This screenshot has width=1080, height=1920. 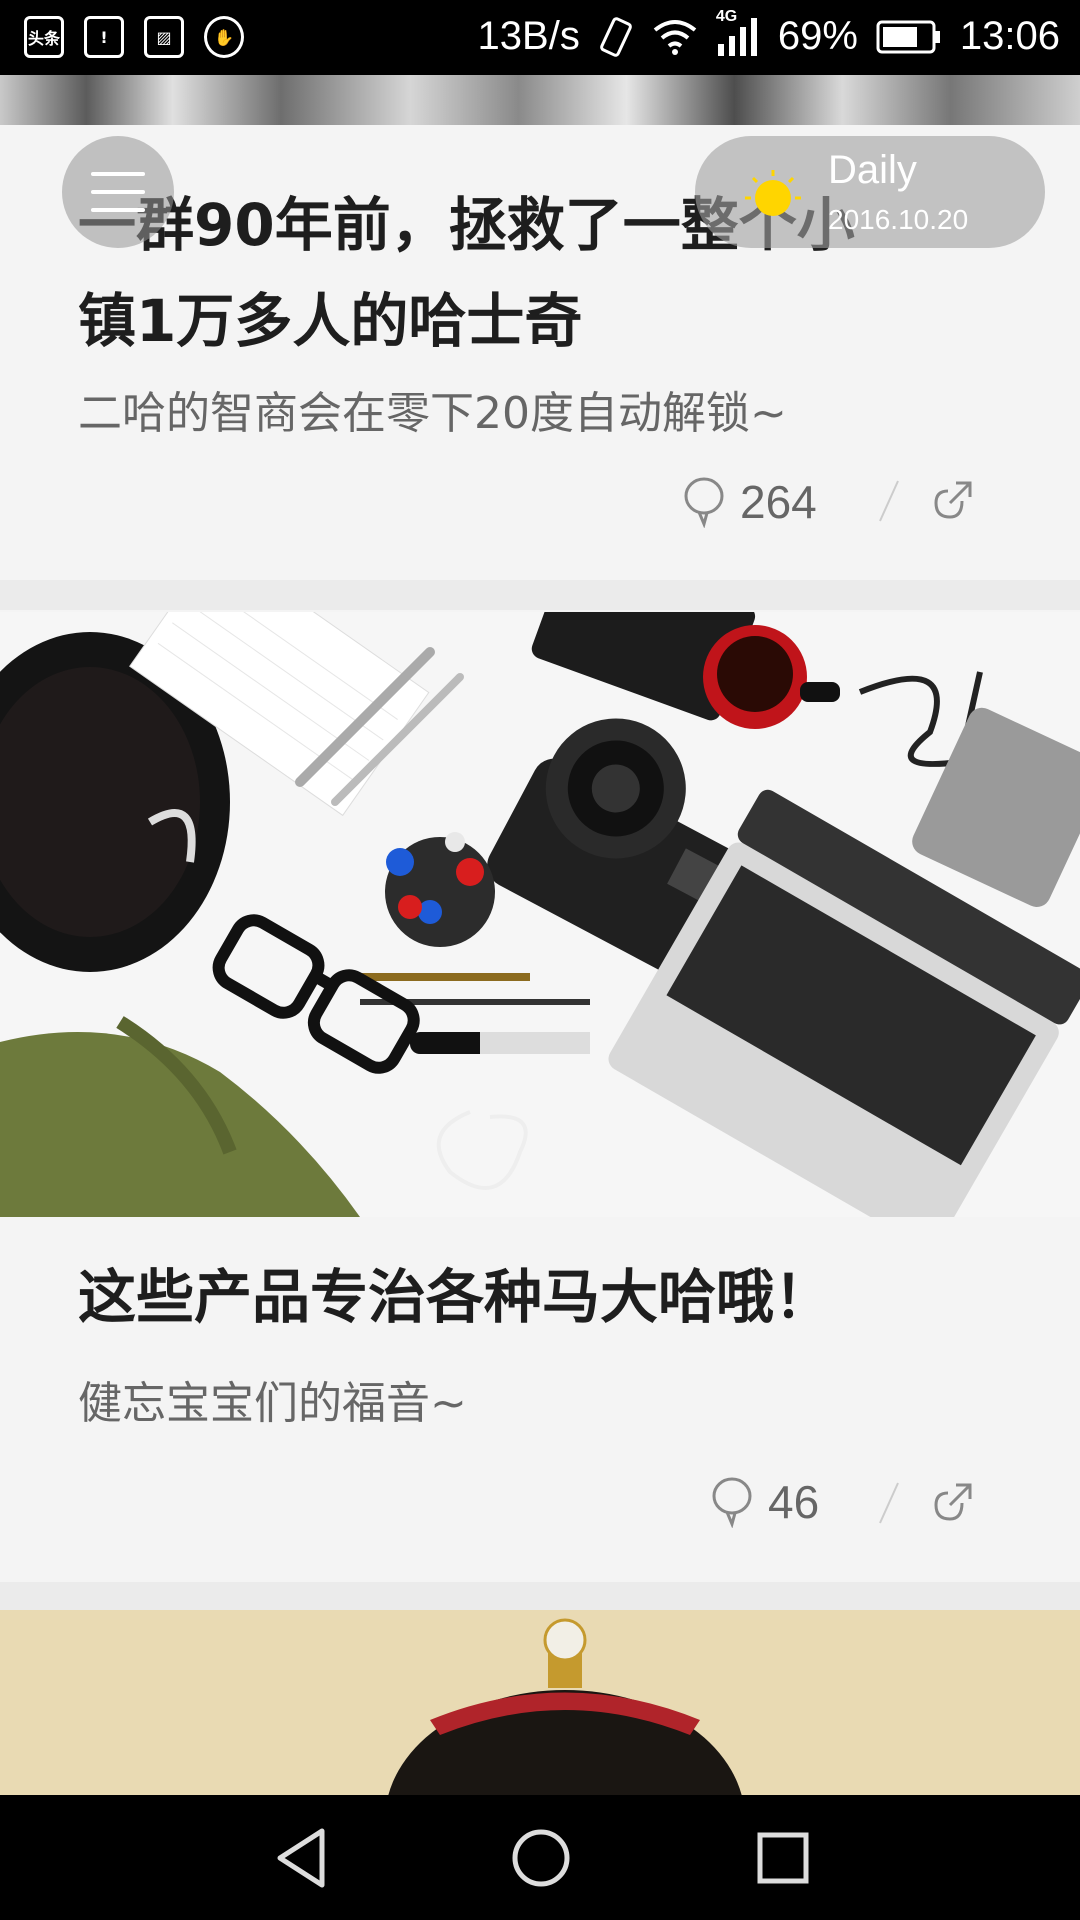 I want to click on menu-button, so click(x=118, y=192).